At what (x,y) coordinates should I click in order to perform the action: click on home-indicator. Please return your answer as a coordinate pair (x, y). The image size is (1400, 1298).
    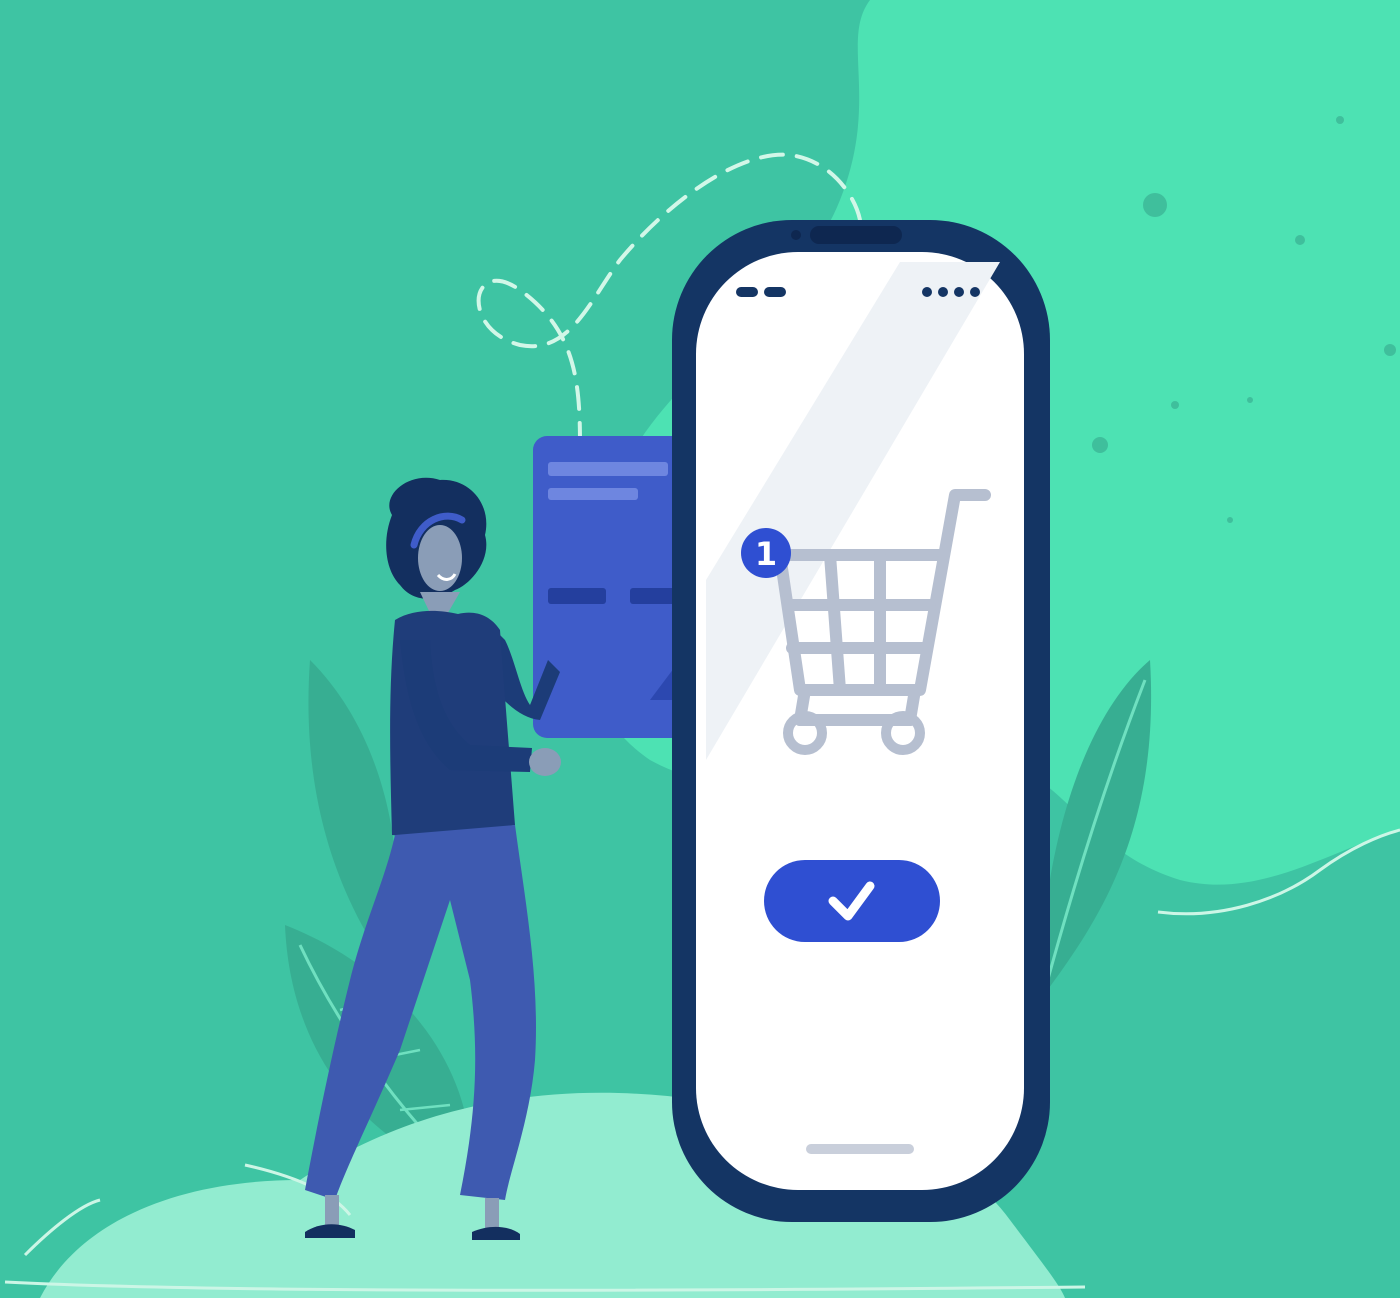
    Looking at the image, I should click on (860, 1149).